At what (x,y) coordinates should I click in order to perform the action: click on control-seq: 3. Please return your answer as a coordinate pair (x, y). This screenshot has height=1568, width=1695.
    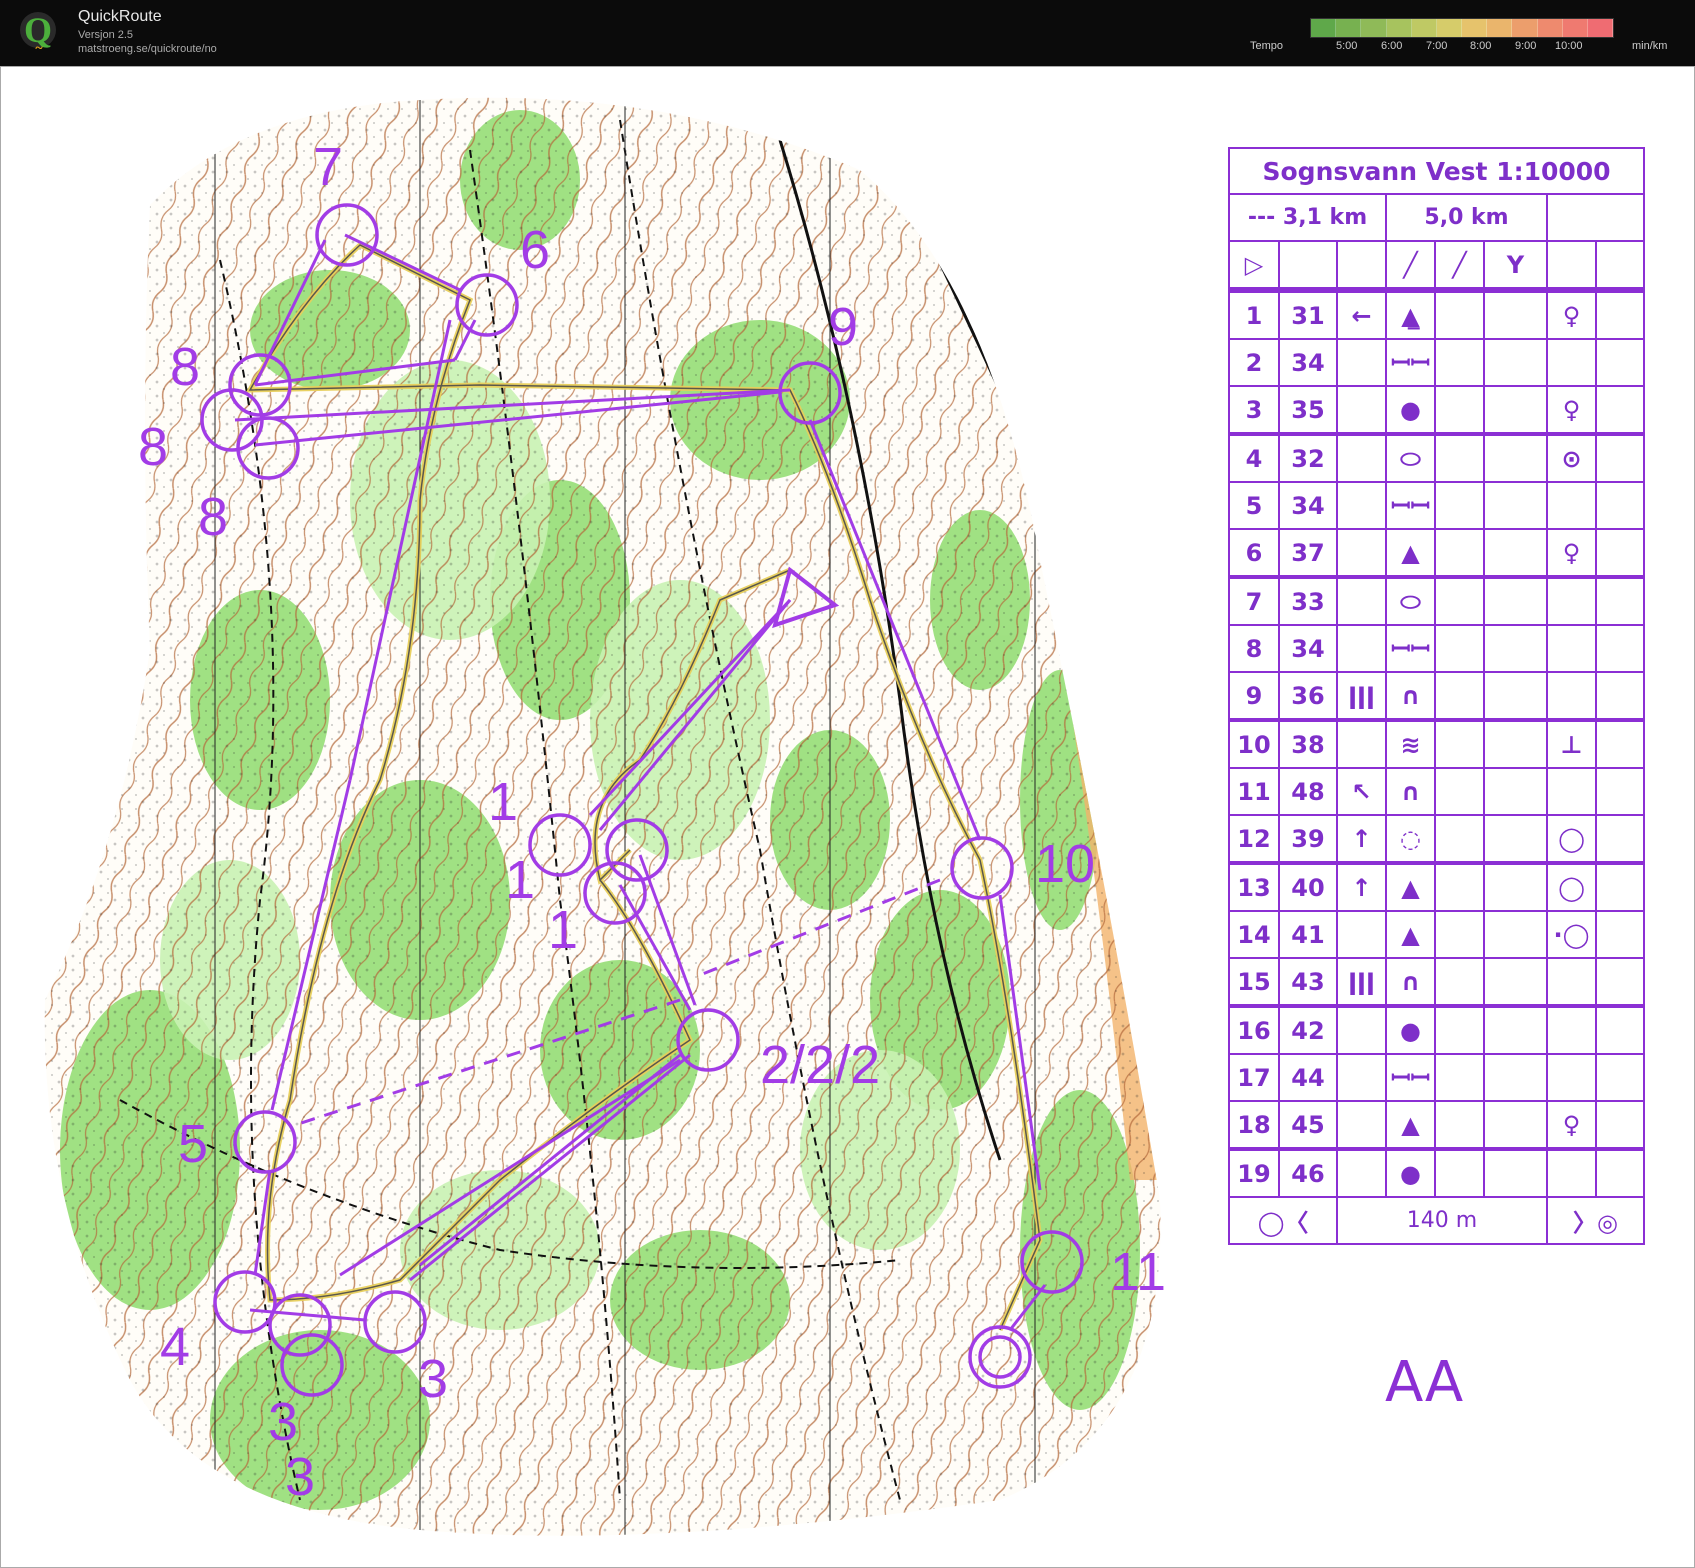
    Looking at the image, I should click on (1254, 410).